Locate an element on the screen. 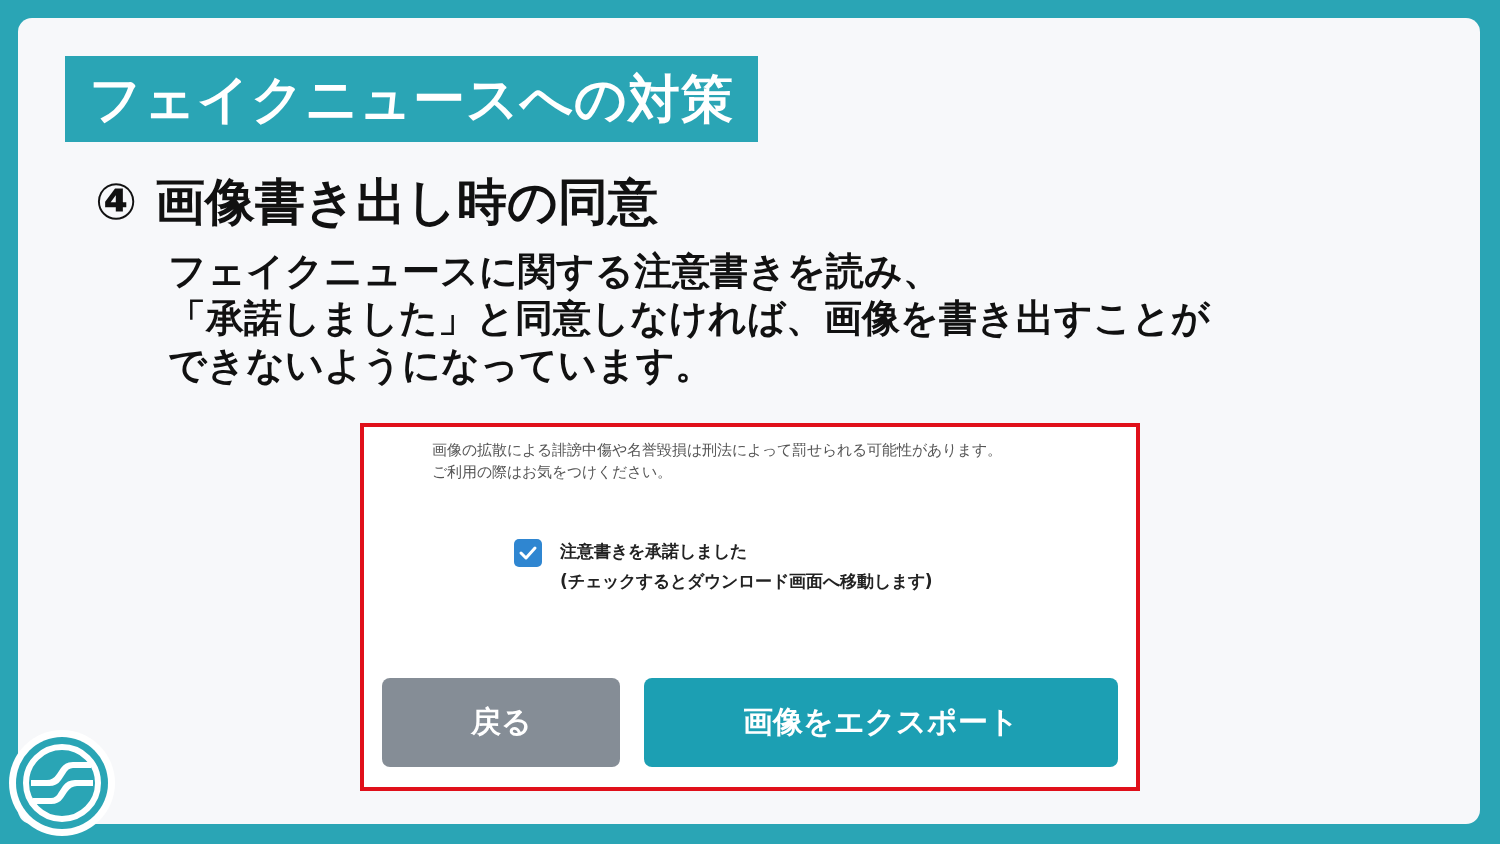 This screenshot has width=1500, height=844. consent-checkbox is located at coordinates (528, 553).